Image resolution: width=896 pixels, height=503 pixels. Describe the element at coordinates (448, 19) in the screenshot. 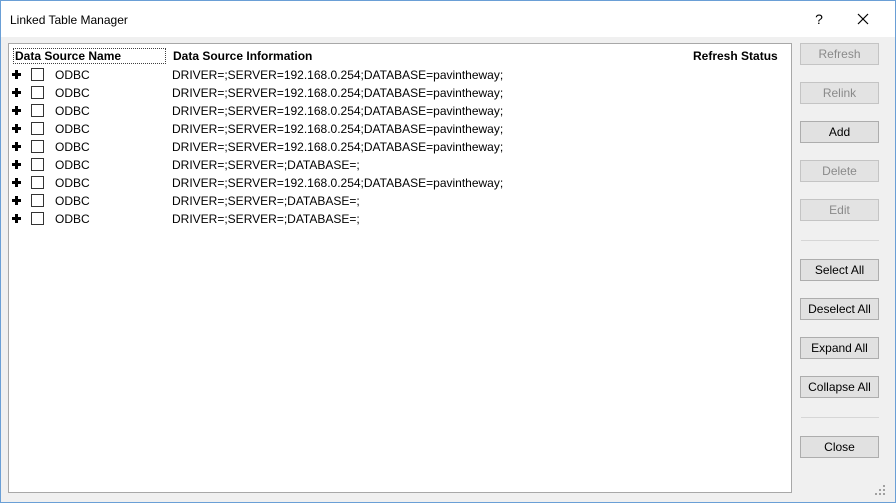

I see `title-bar: Linked Table Manager ?` at that location.